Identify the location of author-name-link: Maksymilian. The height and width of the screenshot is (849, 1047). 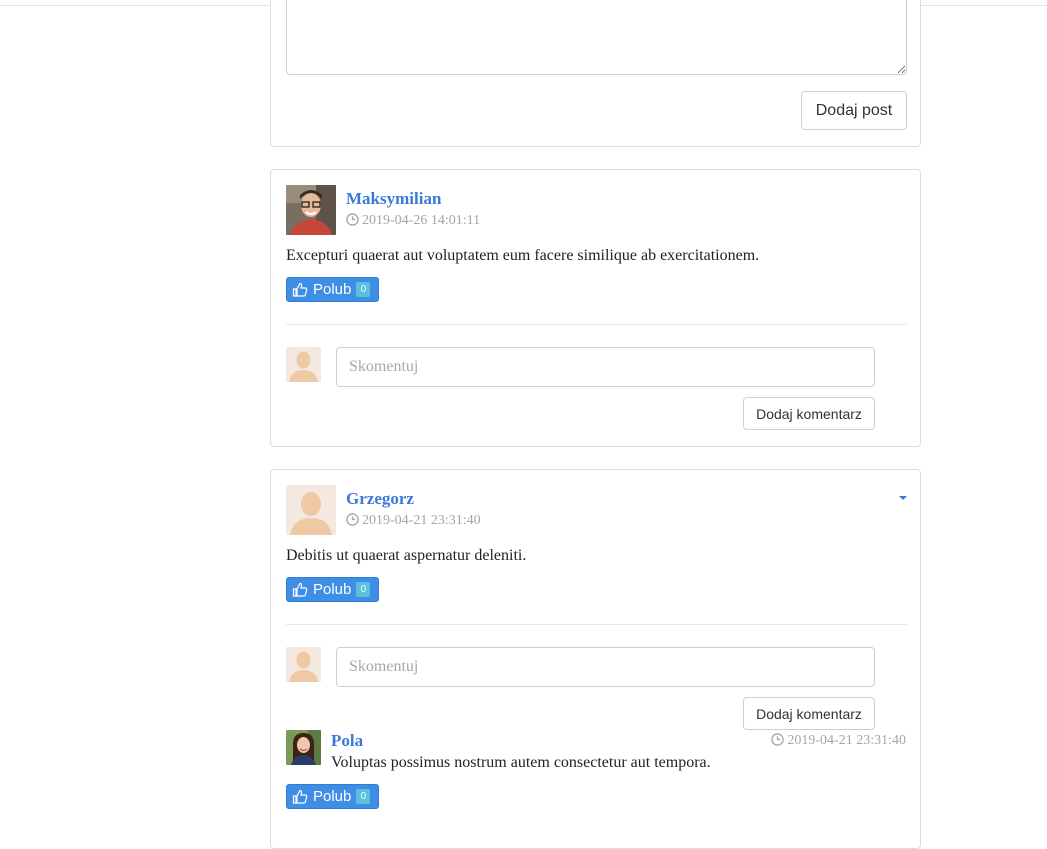
(393, 199).